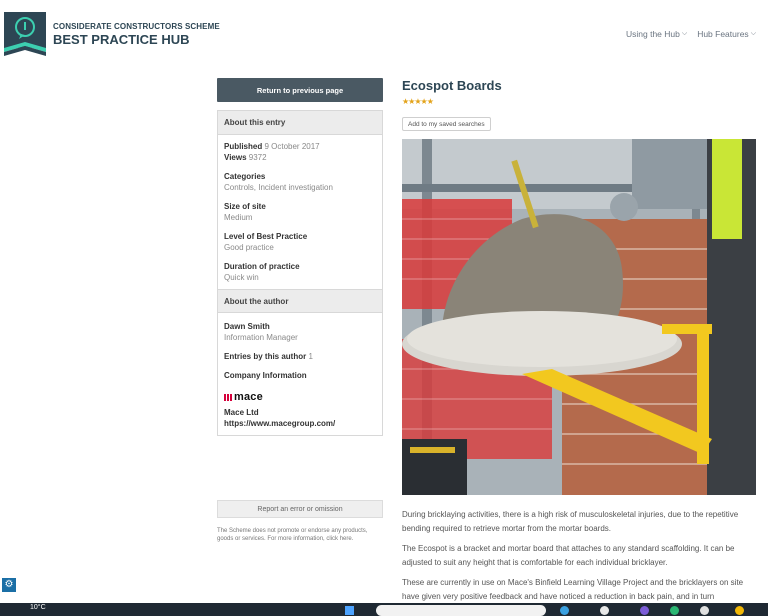 This screenshot has height=616, width=768. What do you see at coordinates (278, 187) in the screenshot?
I see `categories-value: Controls, Incident investigation` at bounding box center [278, 187].